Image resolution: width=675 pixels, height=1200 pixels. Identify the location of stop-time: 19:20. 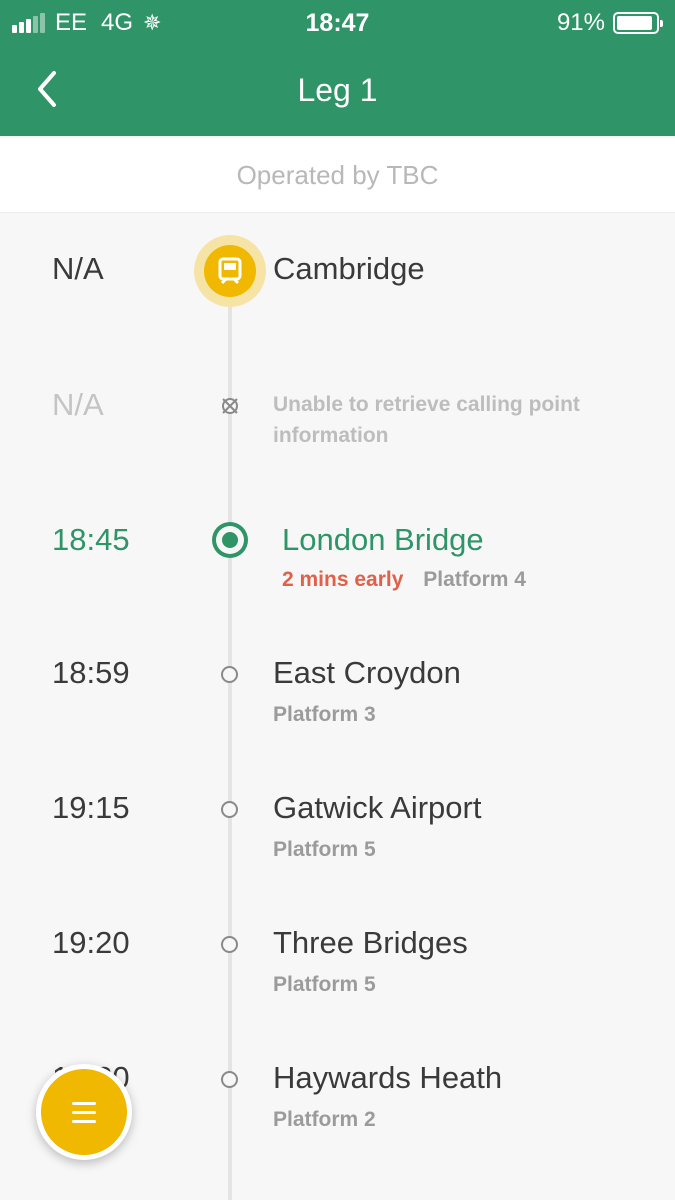
(91, 942).